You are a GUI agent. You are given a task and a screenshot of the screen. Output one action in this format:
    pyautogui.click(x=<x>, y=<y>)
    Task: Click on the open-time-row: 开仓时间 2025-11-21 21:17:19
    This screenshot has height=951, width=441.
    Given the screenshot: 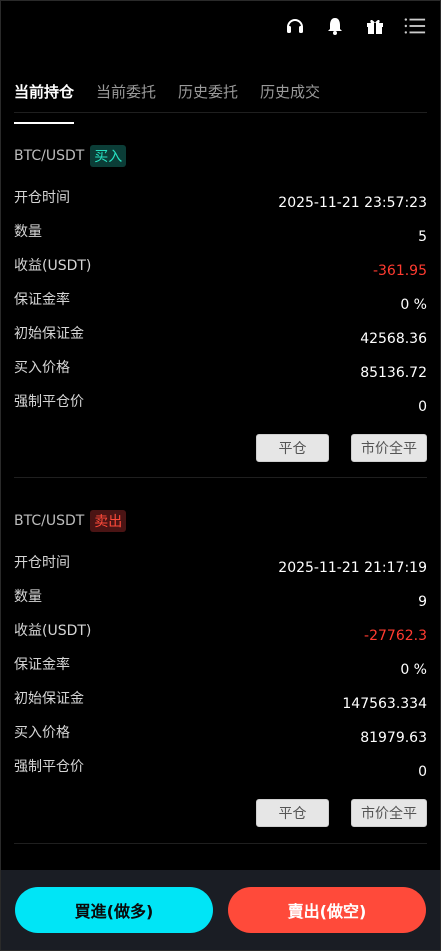 What is the action you would take?
    pyautogui.click(x=220, y=564)
    